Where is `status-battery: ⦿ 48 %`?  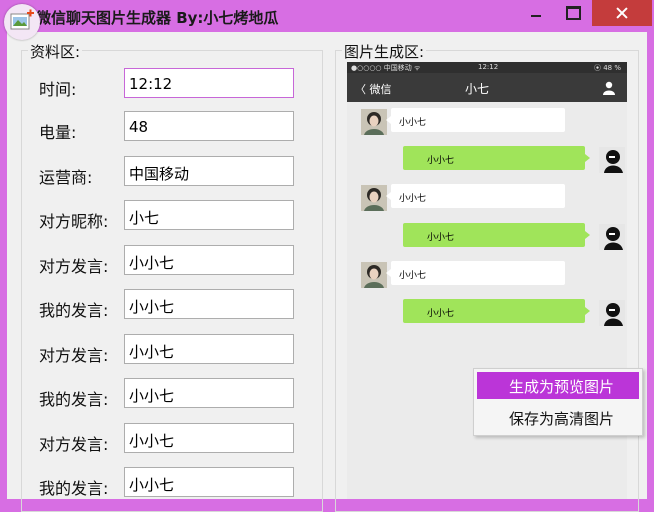 status-battery: ⦿ 48 % is located at coordinates (607, 68).